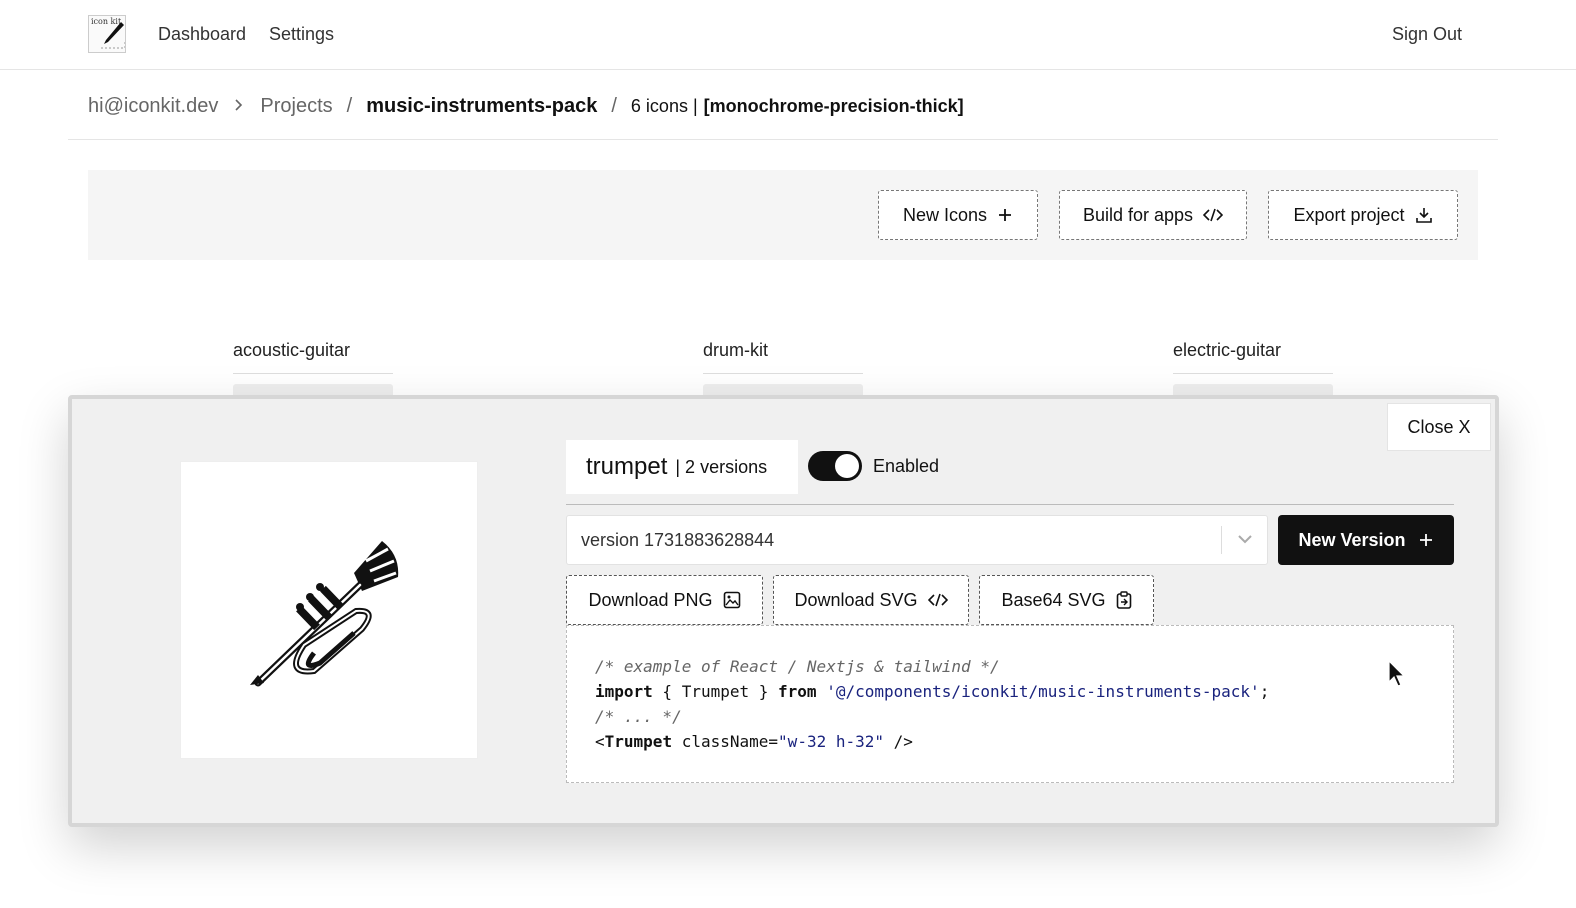 The width and height of the screenshot is (1576, 908). I want to click on project-toolbar: New Icons Build for apps Export project, so click(783, 215).